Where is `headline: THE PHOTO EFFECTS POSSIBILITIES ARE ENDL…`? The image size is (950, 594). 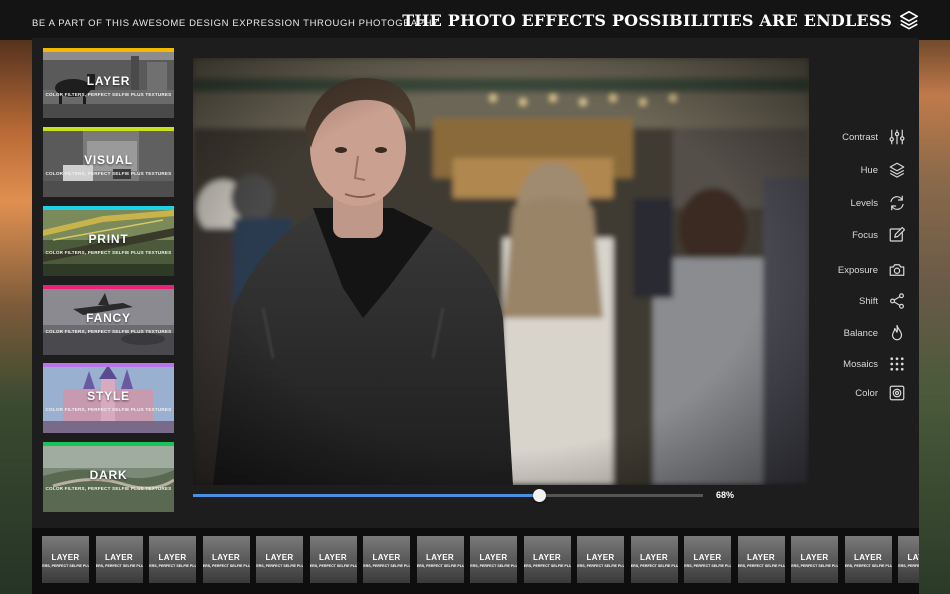
headline: THE PHOTO EFFECTS POSSIBILITIES ARE ENDL… is located at coordinates (647, 20).